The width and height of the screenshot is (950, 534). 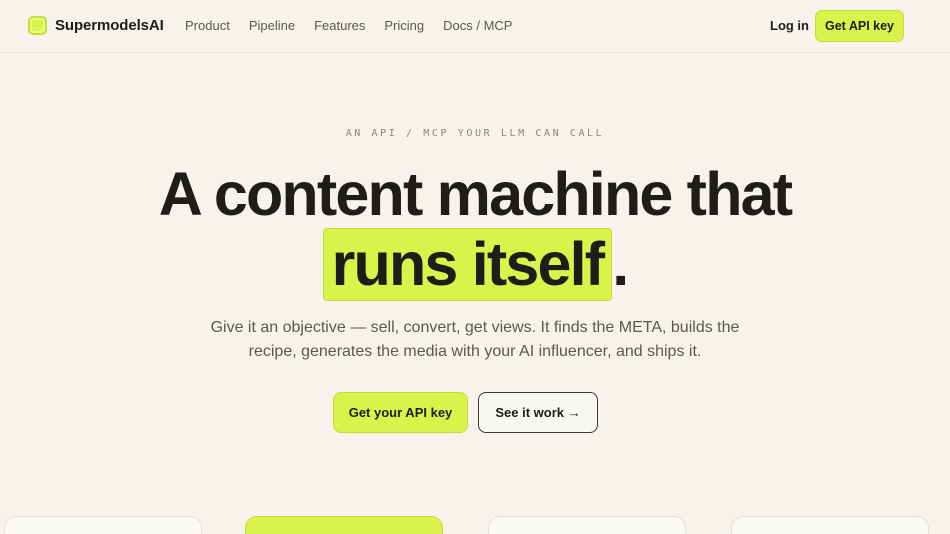 I want to click on headline-period: ., so click(x=620, y=264).